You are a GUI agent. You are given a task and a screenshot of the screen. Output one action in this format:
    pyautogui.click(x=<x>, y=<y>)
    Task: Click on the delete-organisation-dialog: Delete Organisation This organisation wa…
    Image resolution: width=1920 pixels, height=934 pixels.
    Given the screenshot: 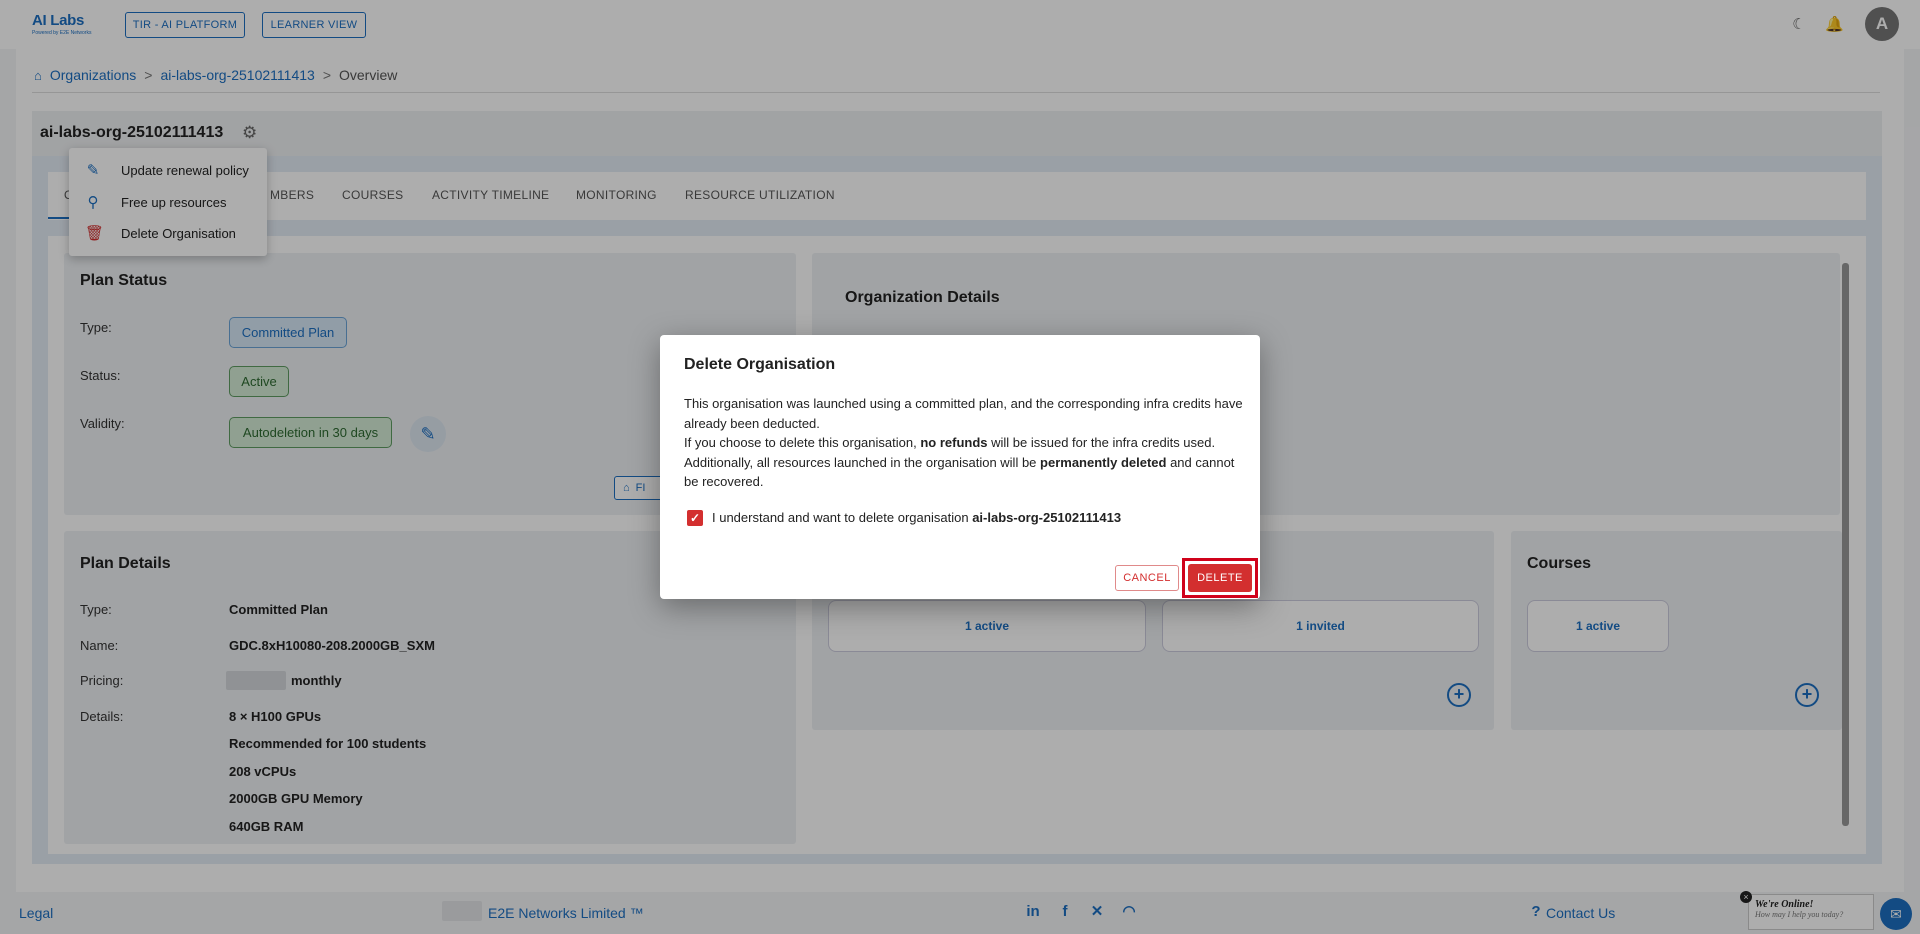 What is the action you would take?
    pyautogui.click(x=960, y=467)
    